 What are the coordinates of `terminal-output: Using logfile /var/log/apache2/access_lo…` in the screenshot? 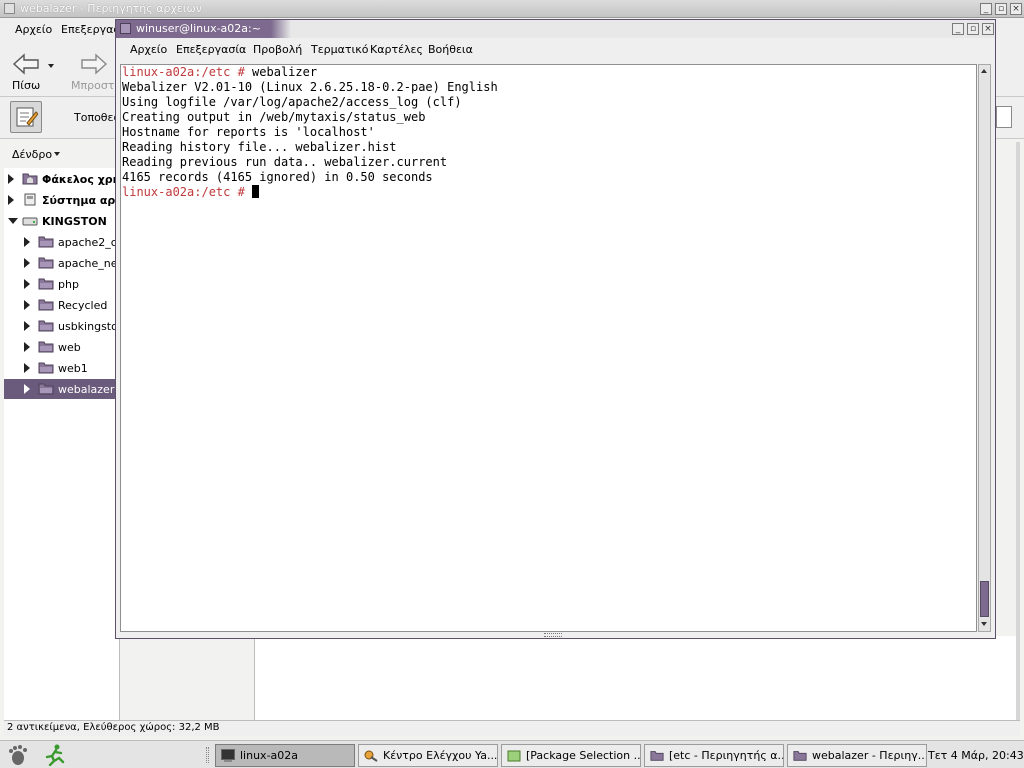 It's located at (292, 102).